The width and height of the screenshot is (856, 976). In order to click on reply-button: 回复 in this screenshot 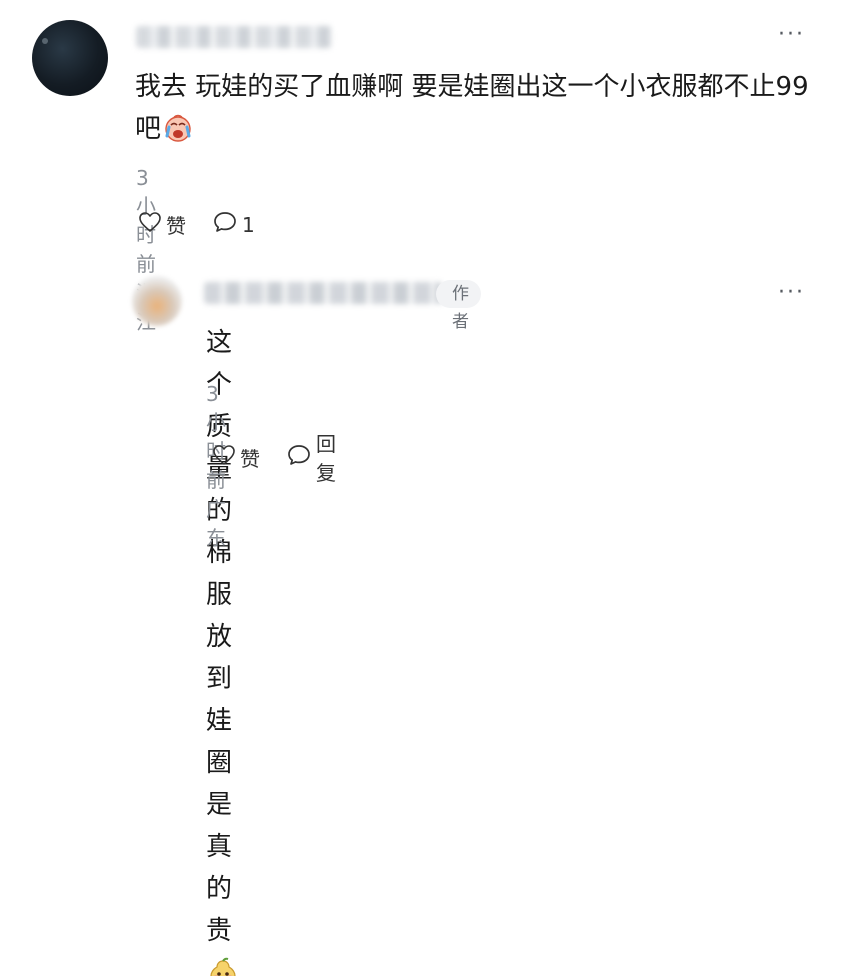, I will do `click(311, 457)`.